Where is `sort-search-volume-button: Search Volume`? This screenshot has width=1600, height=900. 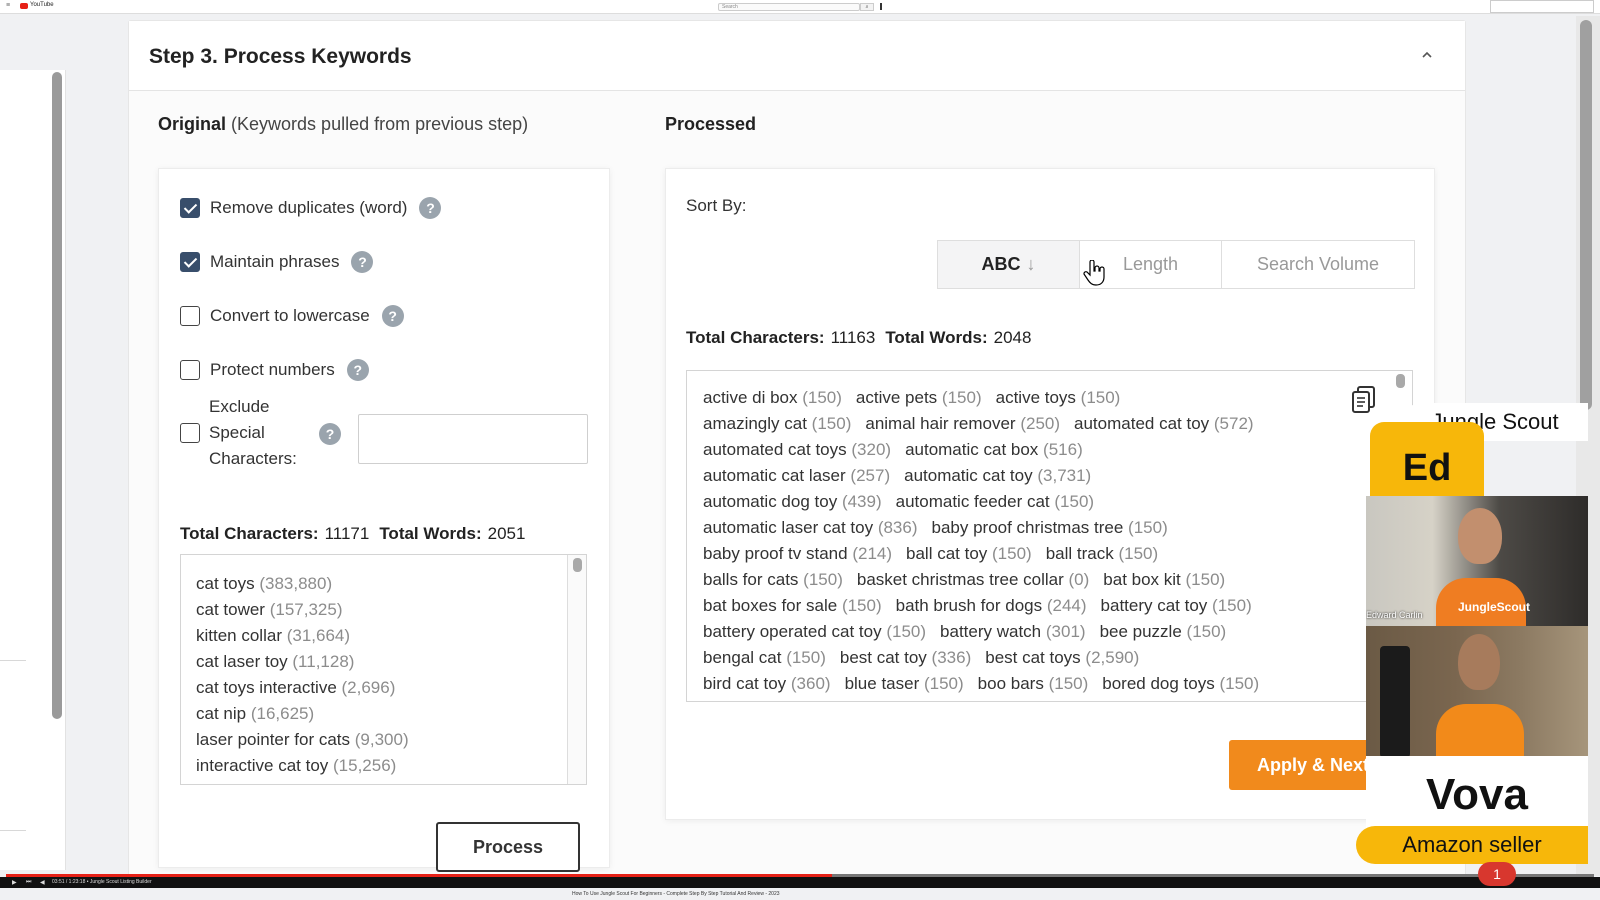 sort-search-volume-button: Search Volume is located at coordinates (1318, 264).